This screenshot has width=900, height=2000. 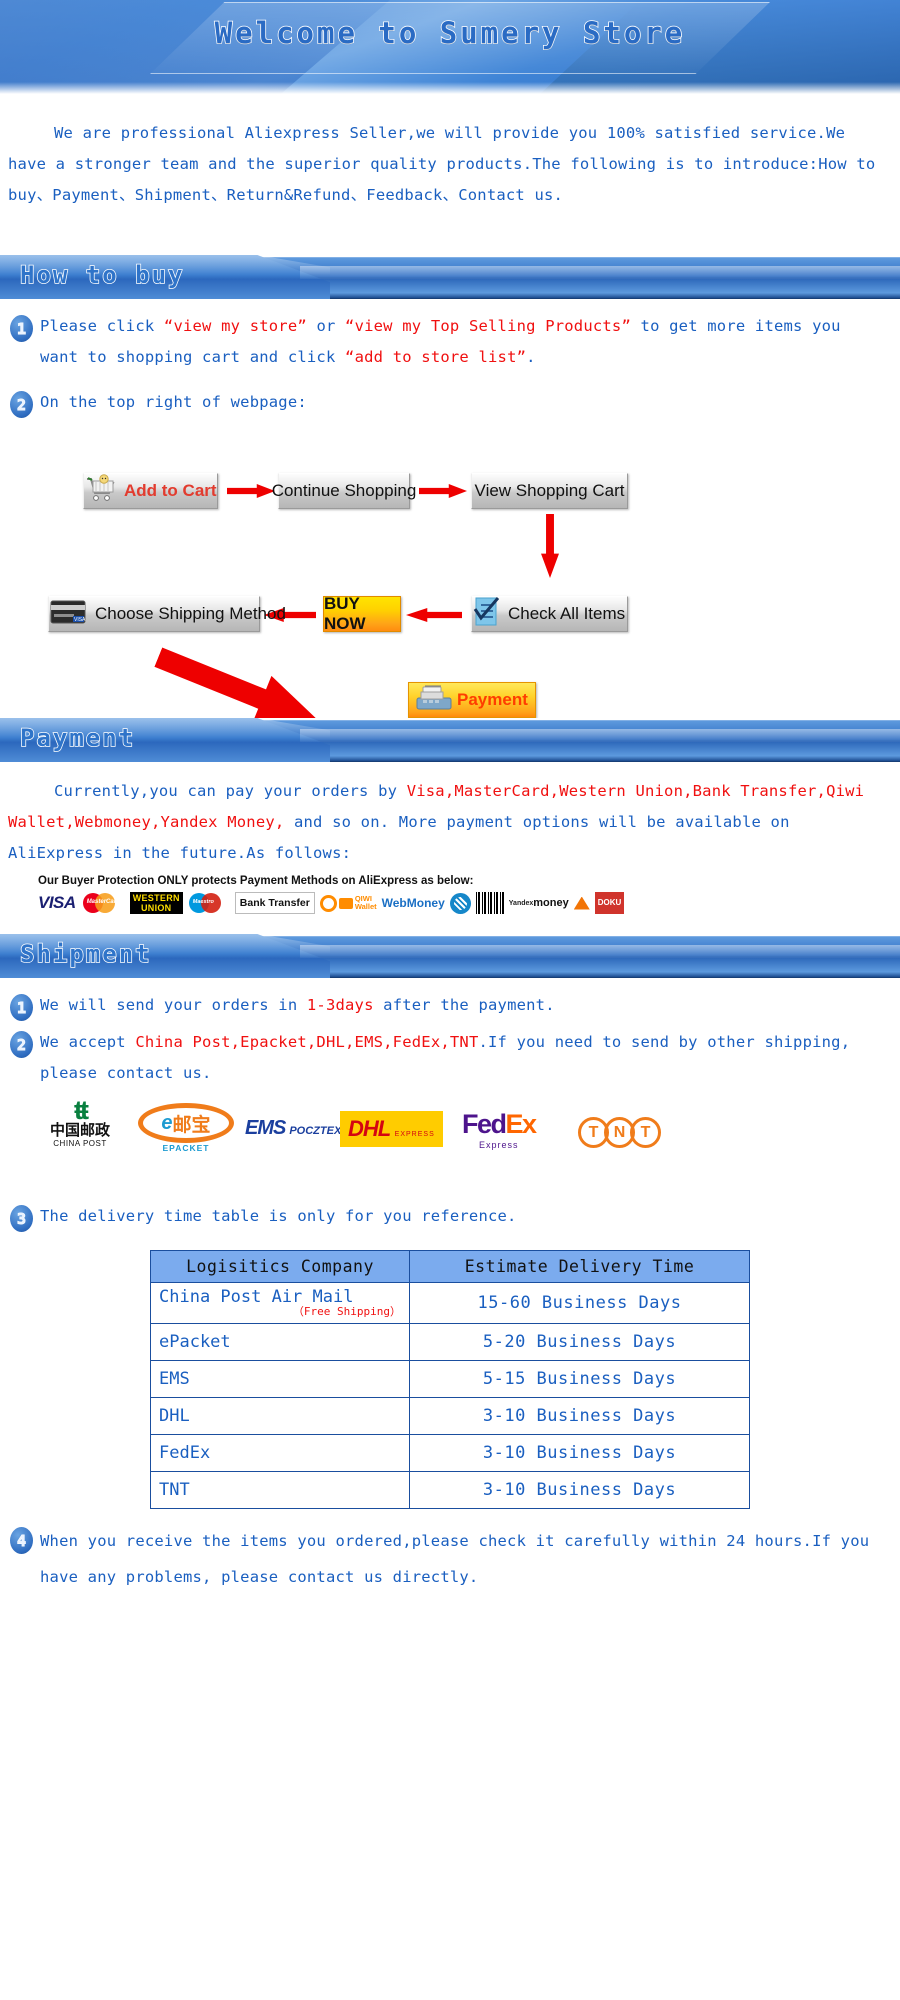 I want to click on cell-company: ePacket, so click(x=280, y=1342).